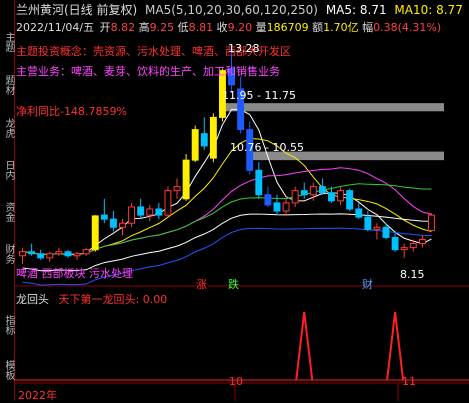  Describe the element at coordinates (341, 27) in the screenshot. I see `amount-value: 1.70亿` at that location.